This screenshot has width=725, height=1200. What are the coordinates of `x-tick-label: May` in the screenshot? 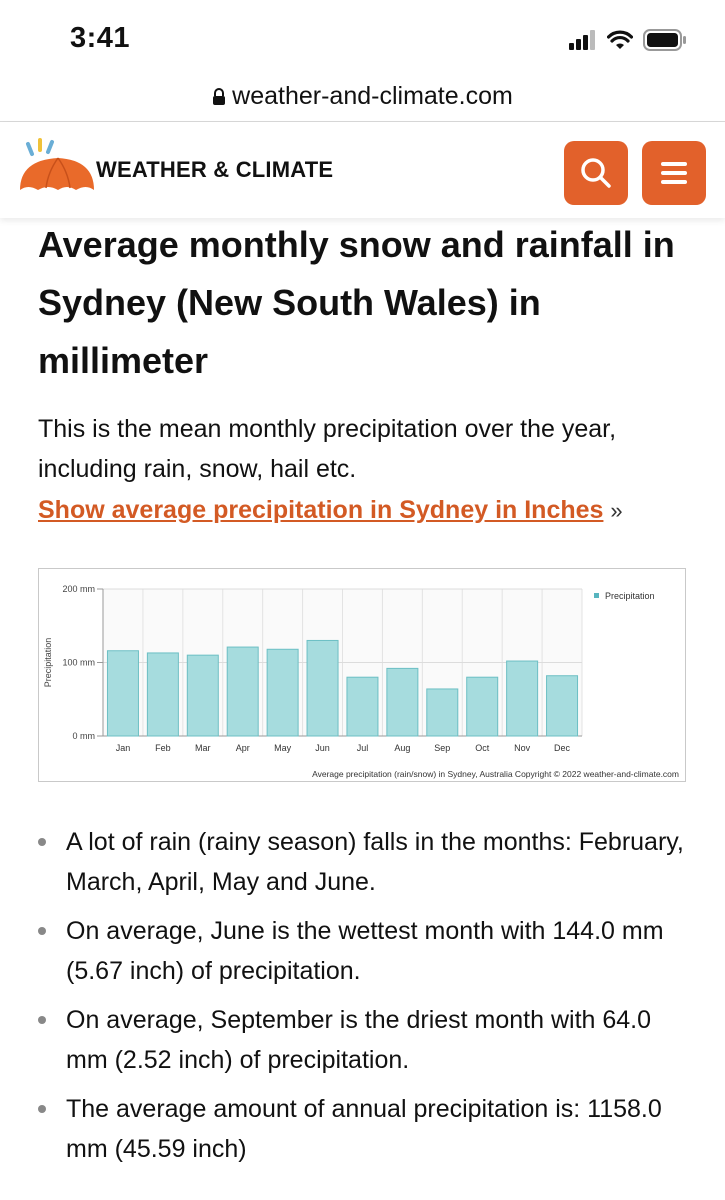 It's located at (283, 748).